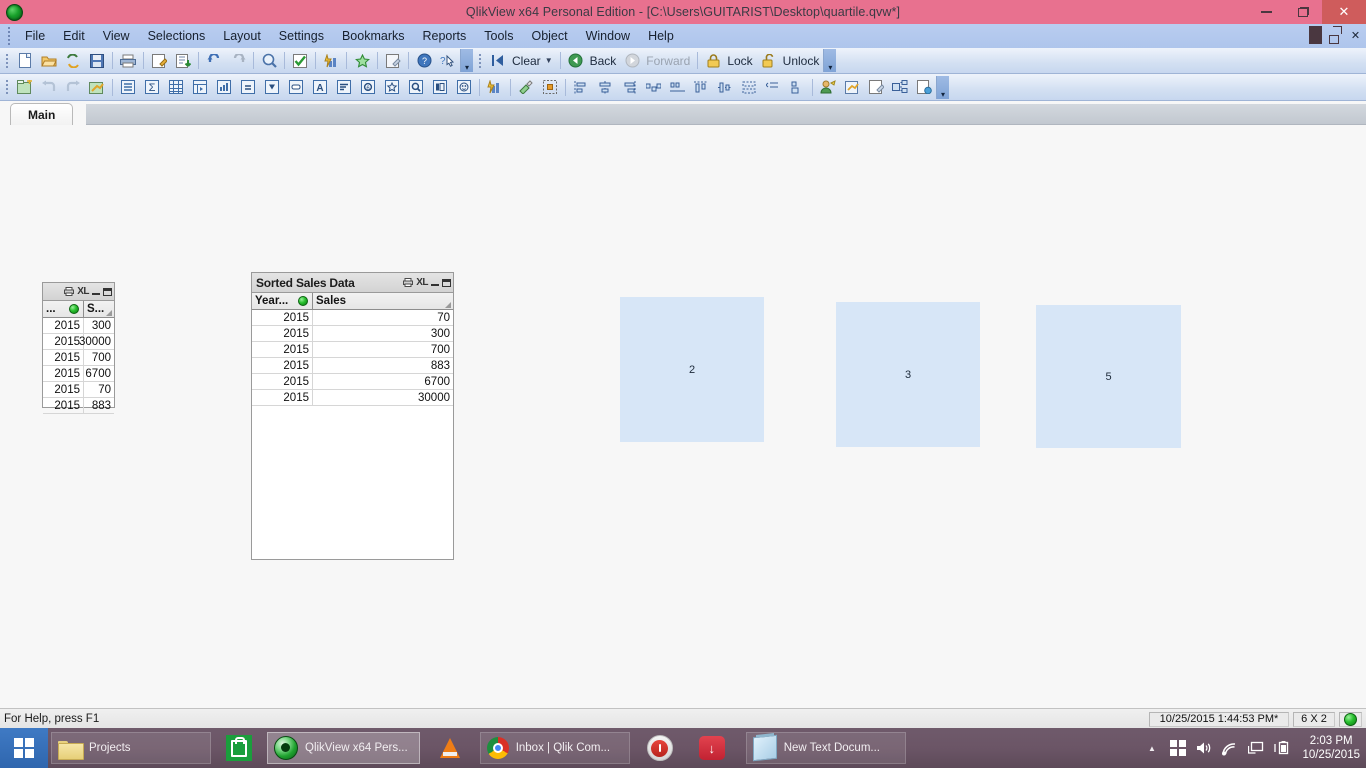  I want to click on standard-toolbar-overflow-button: ▾, so click(466, 60).